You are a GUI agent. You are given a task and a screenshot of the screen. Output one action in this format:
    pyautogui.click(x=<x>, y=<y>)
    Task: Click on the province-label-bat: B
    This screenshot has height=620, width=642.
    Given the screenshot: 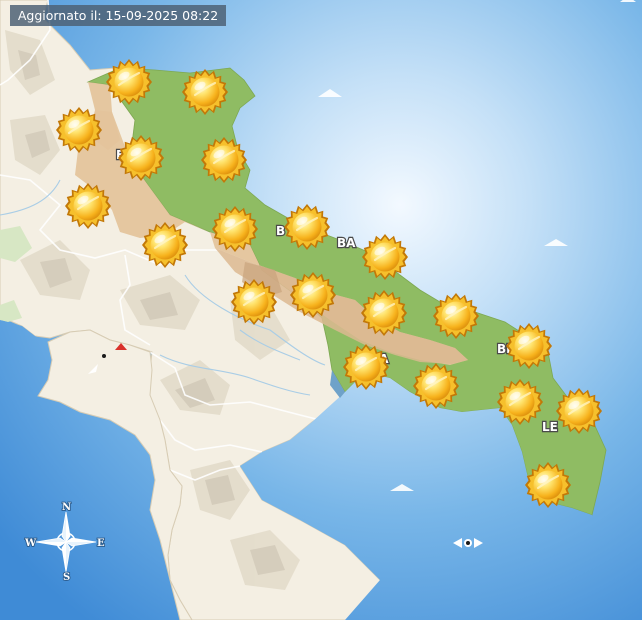 What is the action you would take?
    pyautogui.click(x=280, y=231)
    